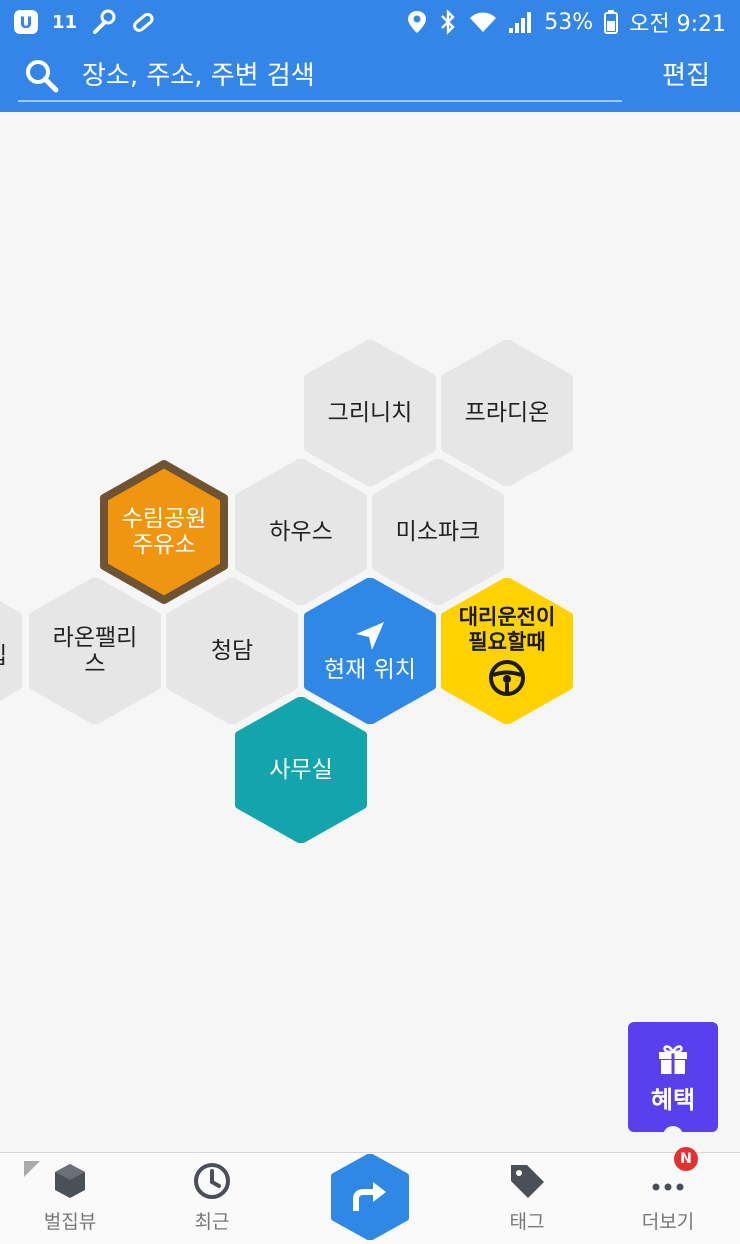 The width and height of the screenshot is (740, 1244). I want to click on gift-icon, so click(673, 1059).